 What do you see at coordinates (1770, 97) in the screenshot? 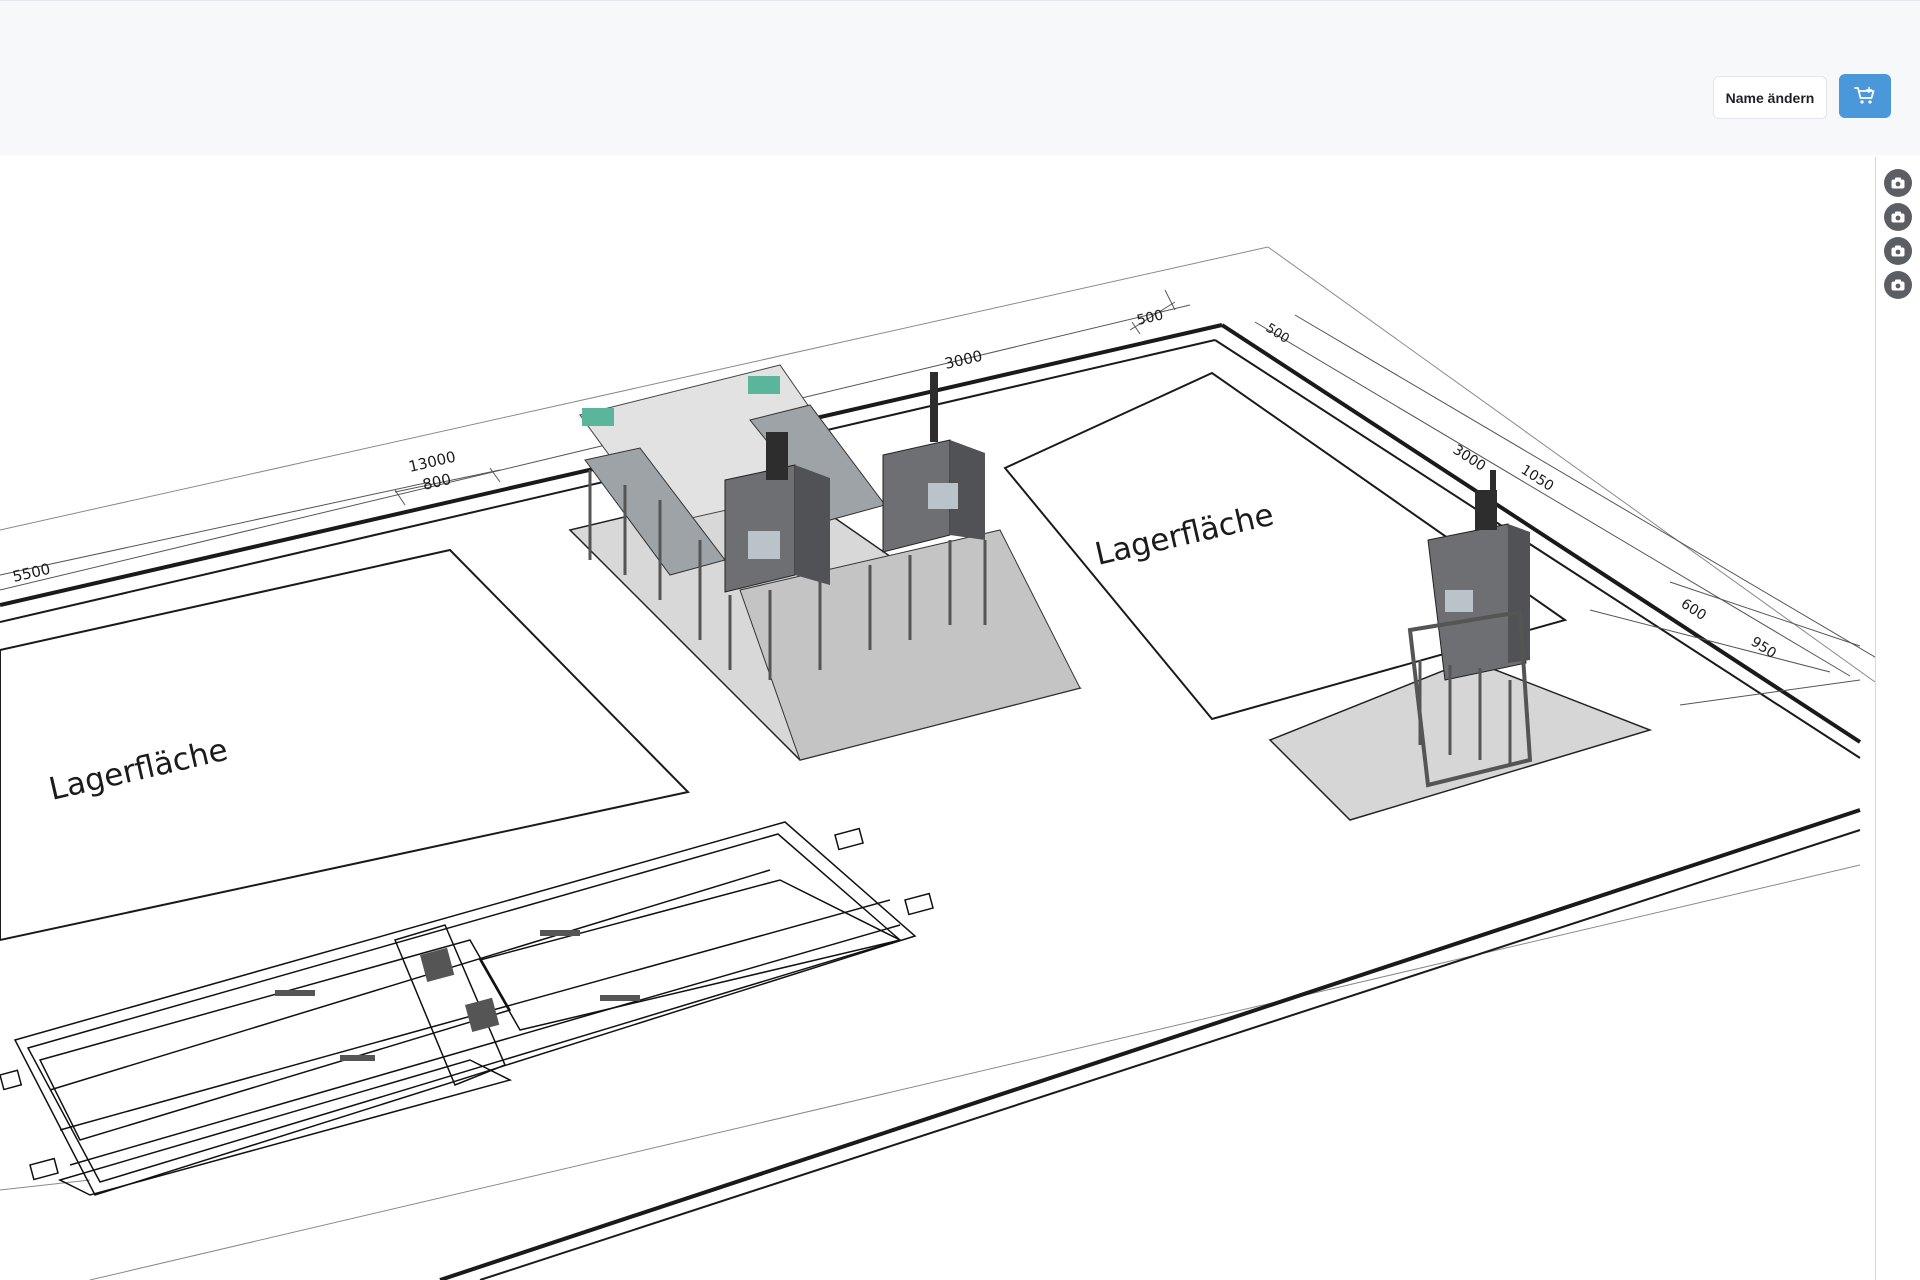
I see `rename-button: Name ändern` at bounding box center [1770, 97].